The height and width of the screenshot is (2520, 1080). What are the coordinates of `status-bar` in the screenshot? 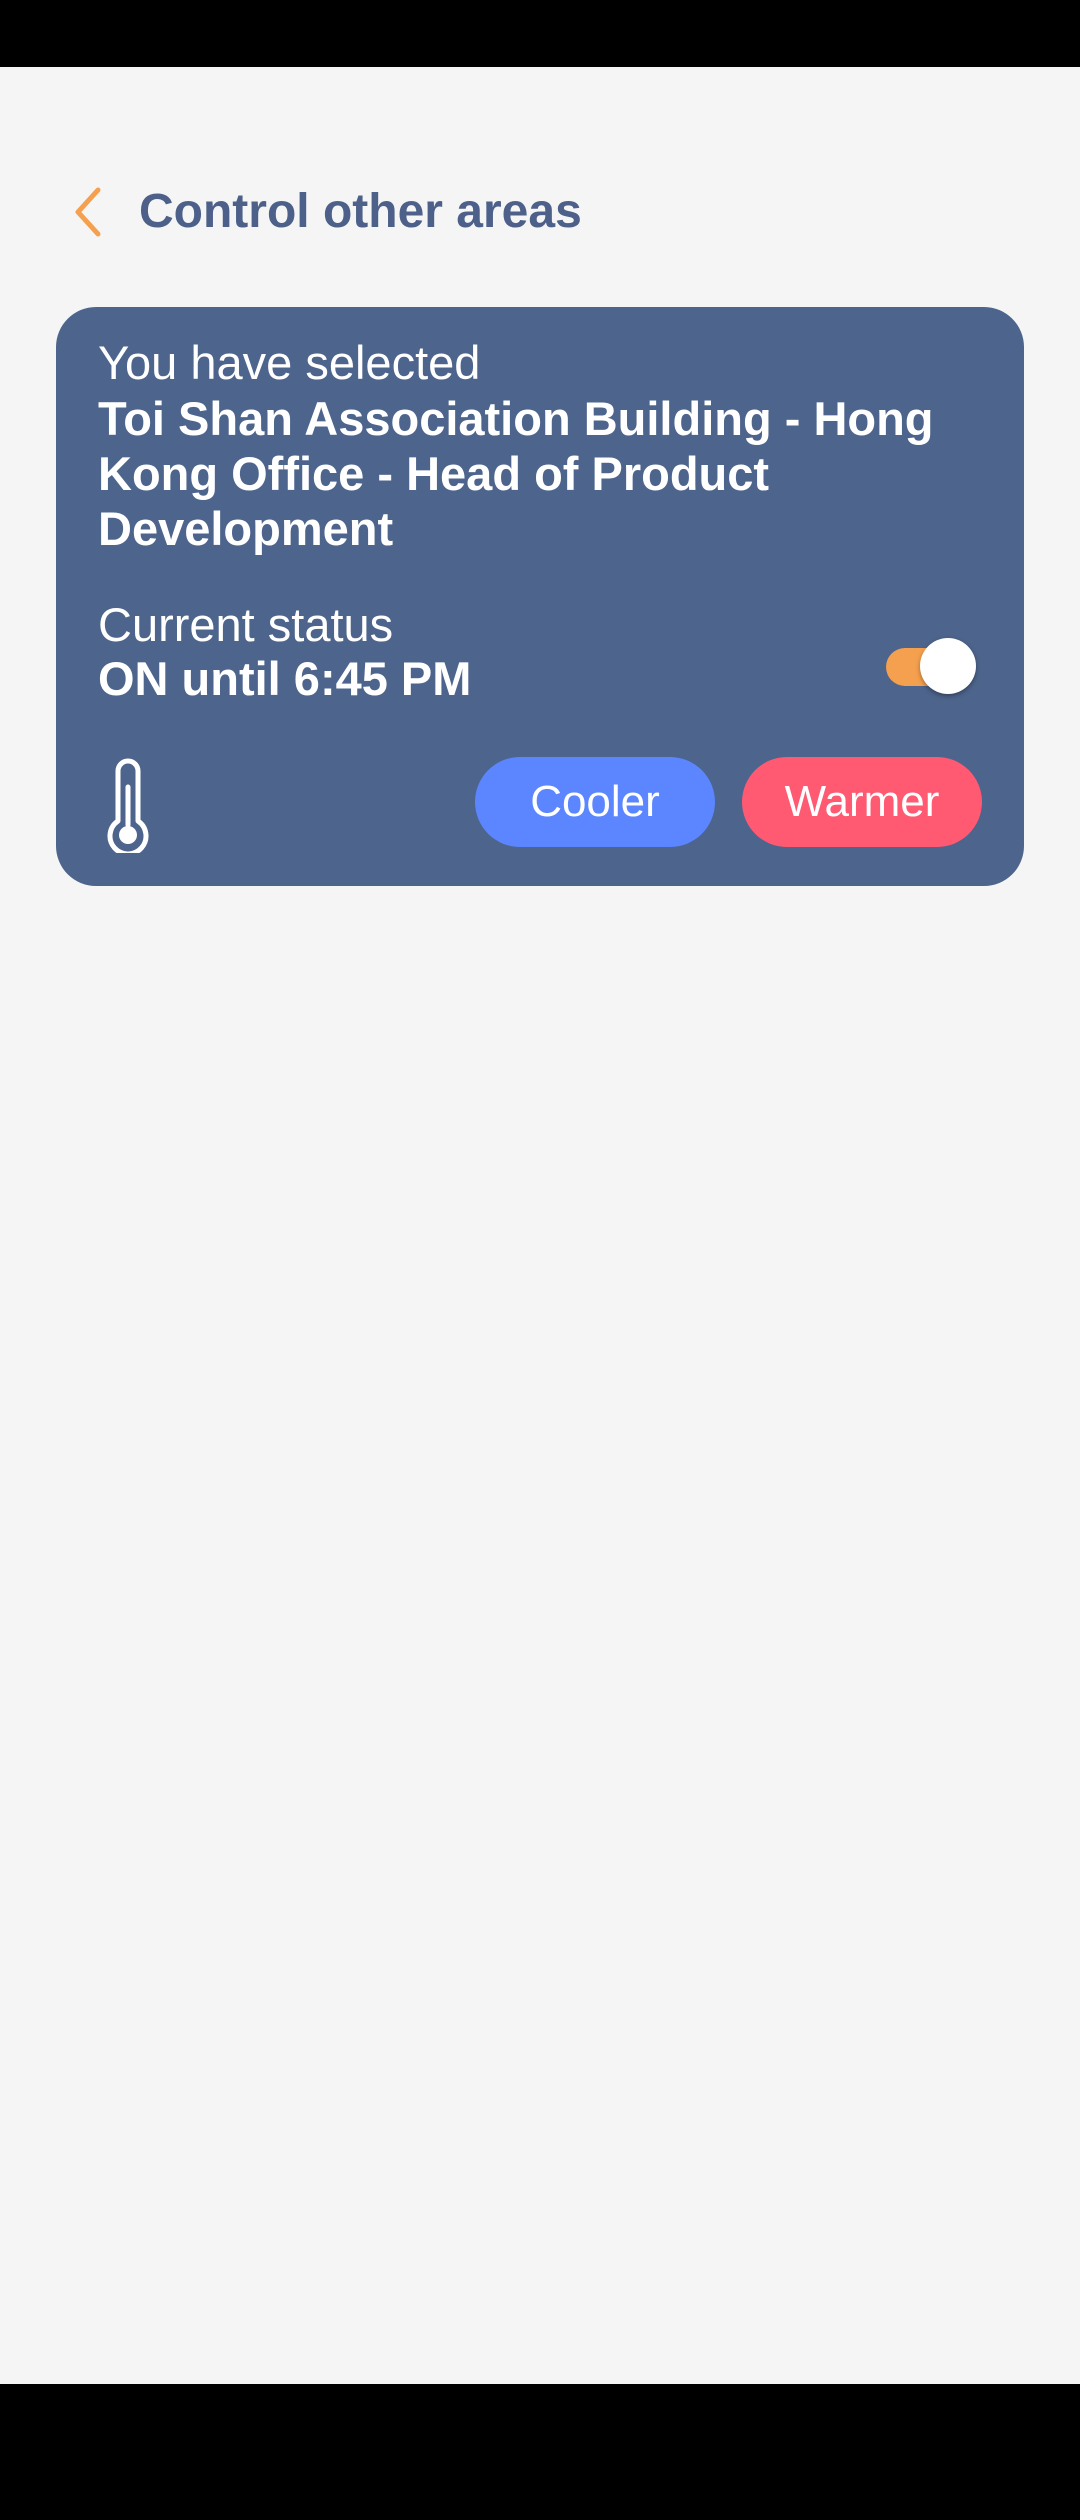 It's located at (540, 33).